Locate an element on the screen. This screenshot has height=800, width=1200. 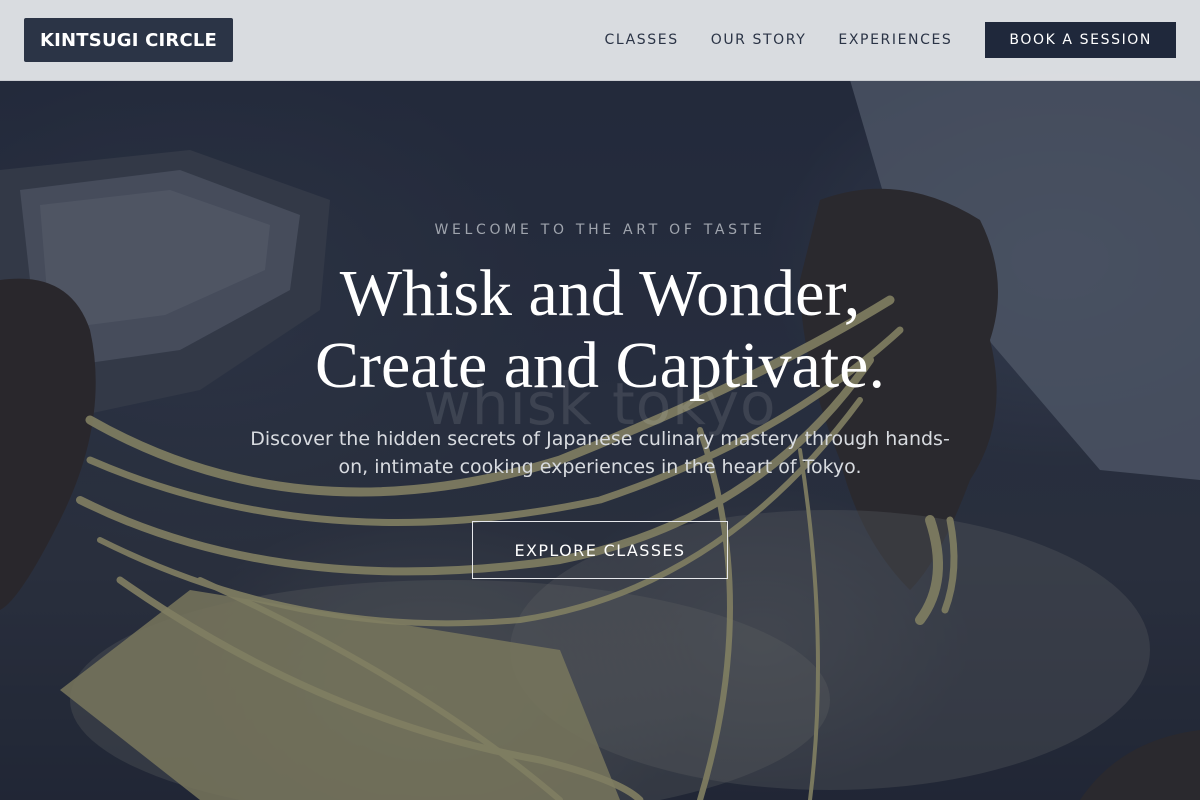
nav-link-classes: CLASSES is located at coordinates (642, 40).